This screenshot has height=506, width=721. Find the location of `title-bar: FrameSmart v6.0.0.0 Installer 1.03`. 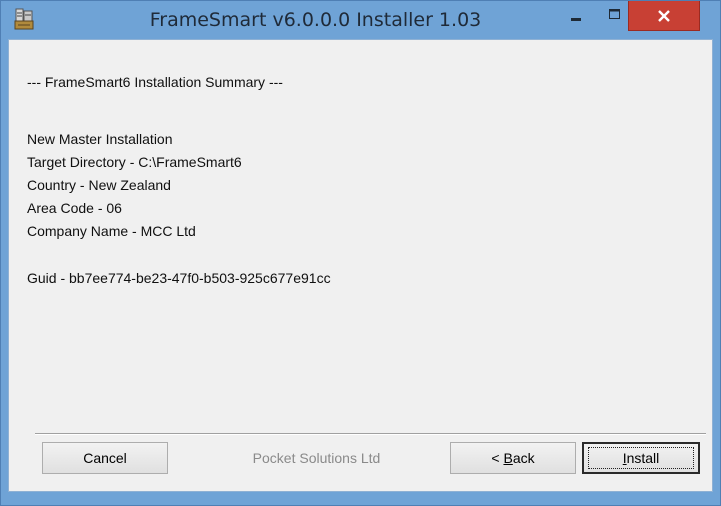

title-bar: FrameSmart v6.0.0.0 Installer 1.03 is located at coordinates (360, 20).